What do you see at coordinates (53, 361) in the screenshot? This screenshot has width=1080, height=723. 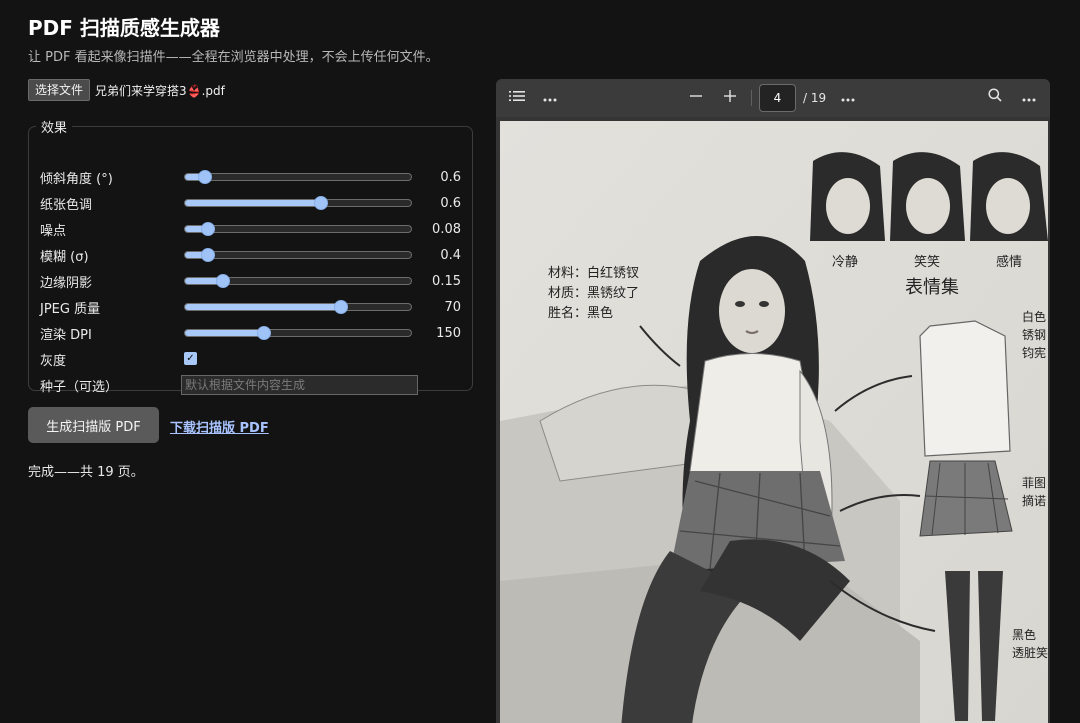 I see `grayscale-label: 灰度` at bounding box center [53, 361].